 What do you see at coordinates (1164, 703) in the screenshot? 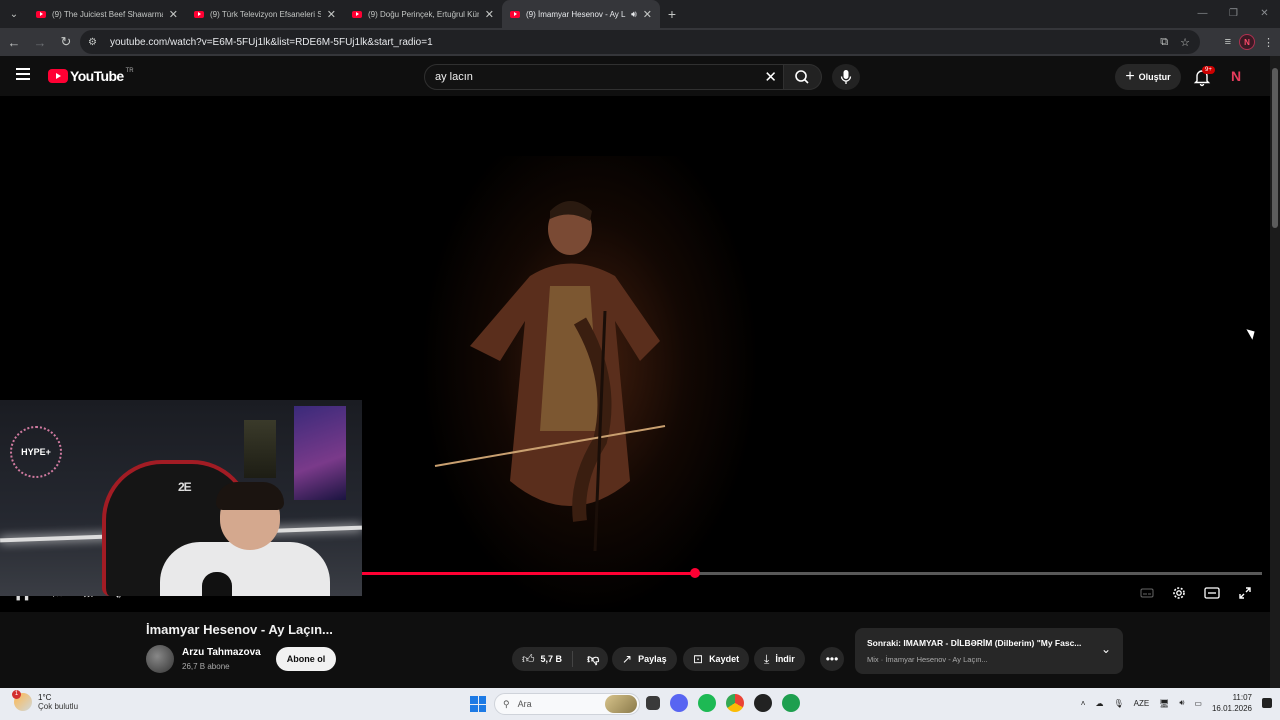
I see `network-icon: 🖥︎` at bounding box center [1164, 703].